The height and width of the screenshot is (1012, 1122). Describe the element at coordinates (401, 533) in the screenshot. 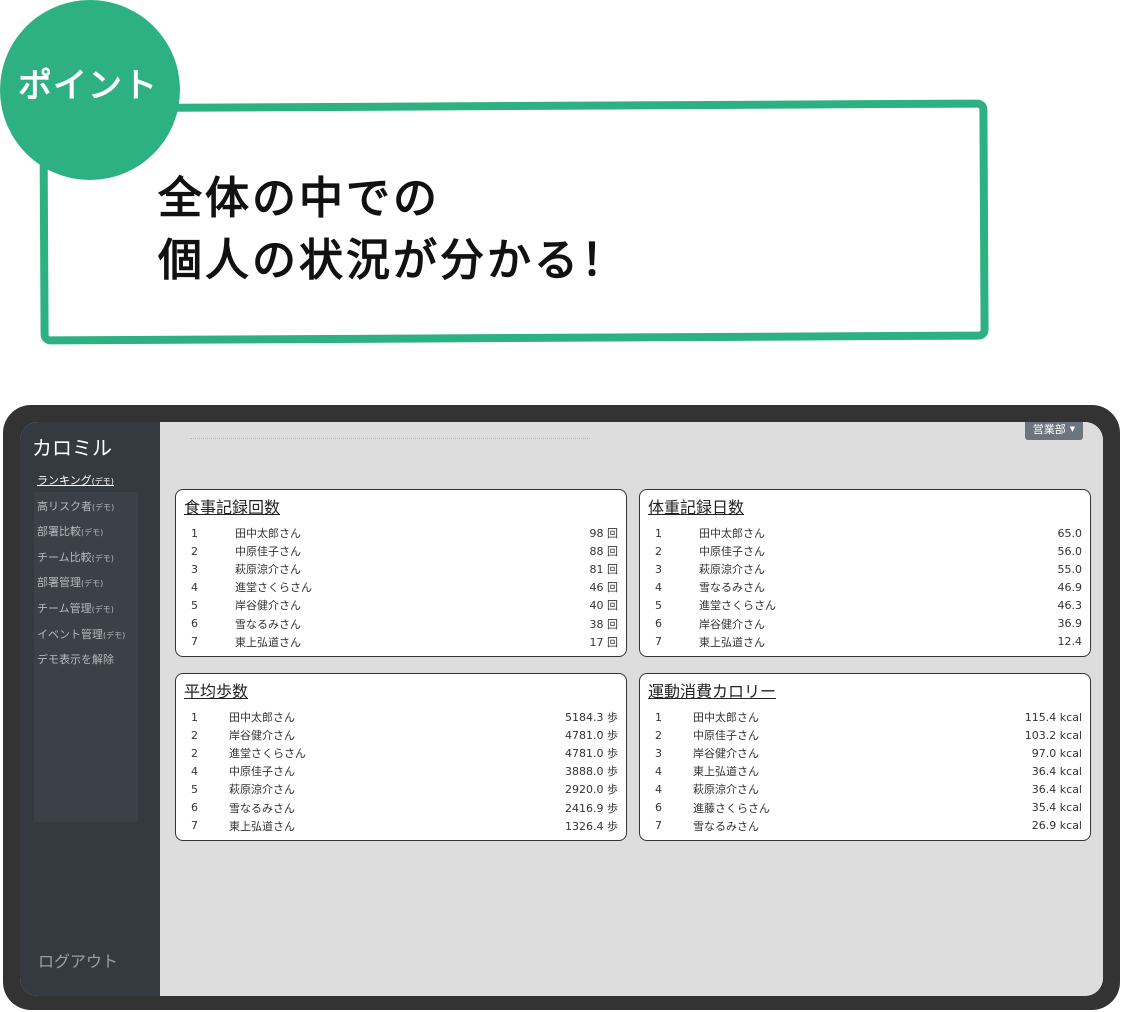

I see `ranking-row: 1 田中太郎さん 98 回` at that location.